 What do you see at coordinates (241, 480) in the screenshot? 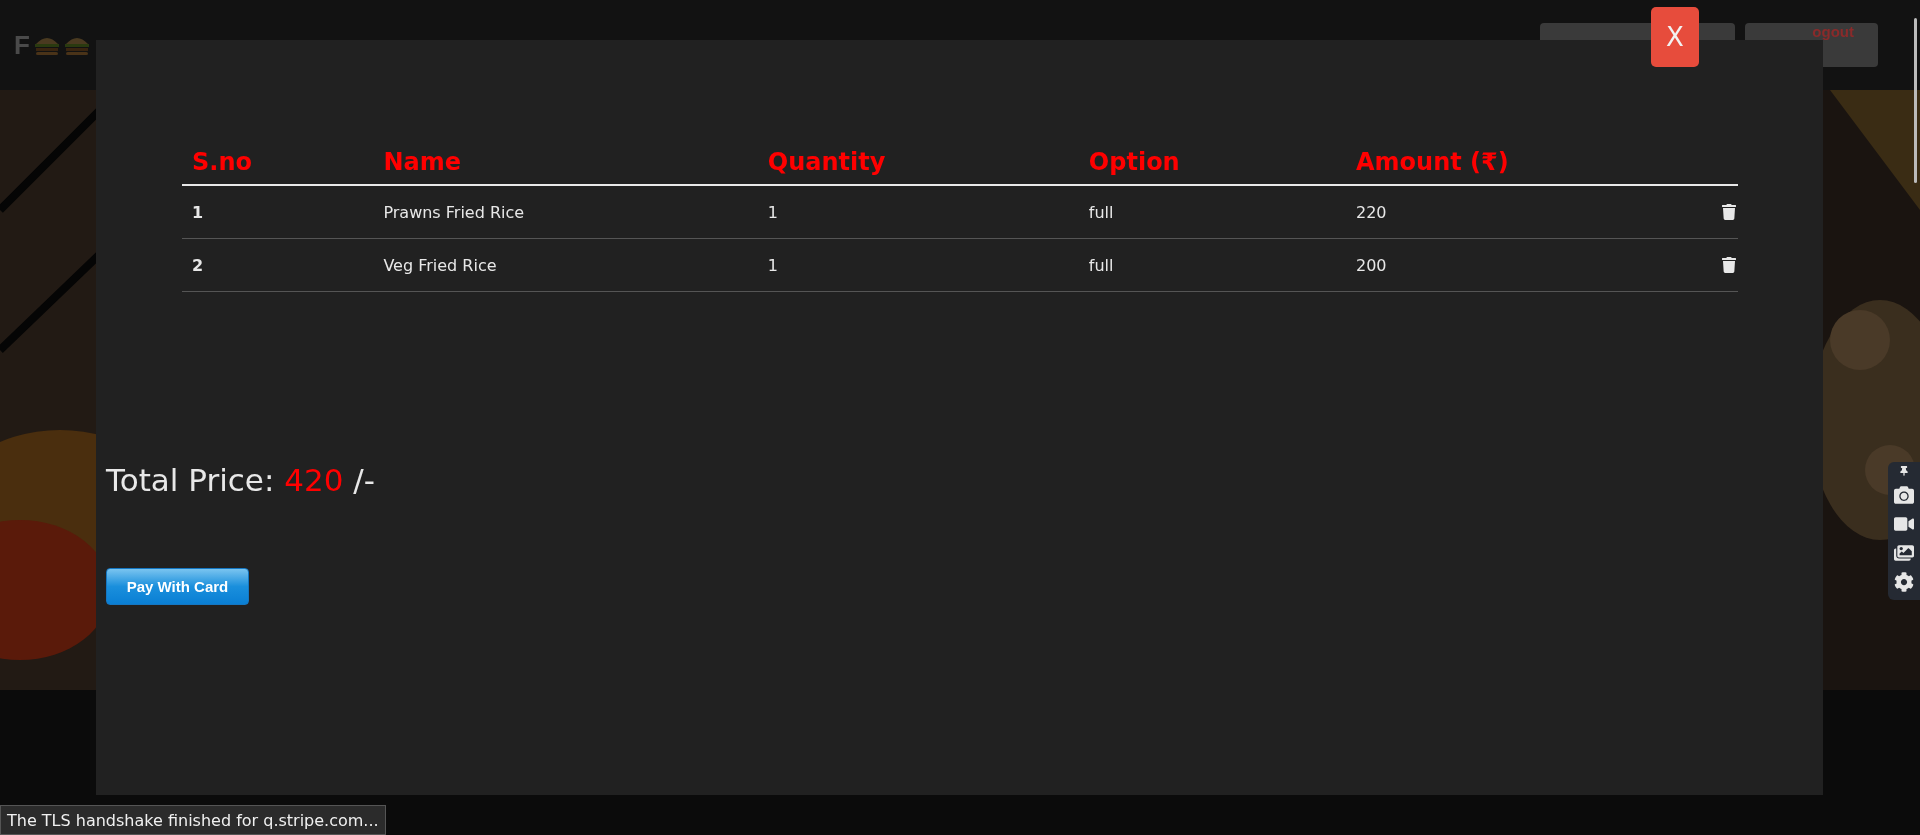
I see `total-price: Total Price: 420 /-` at bounding box center [241, 480].